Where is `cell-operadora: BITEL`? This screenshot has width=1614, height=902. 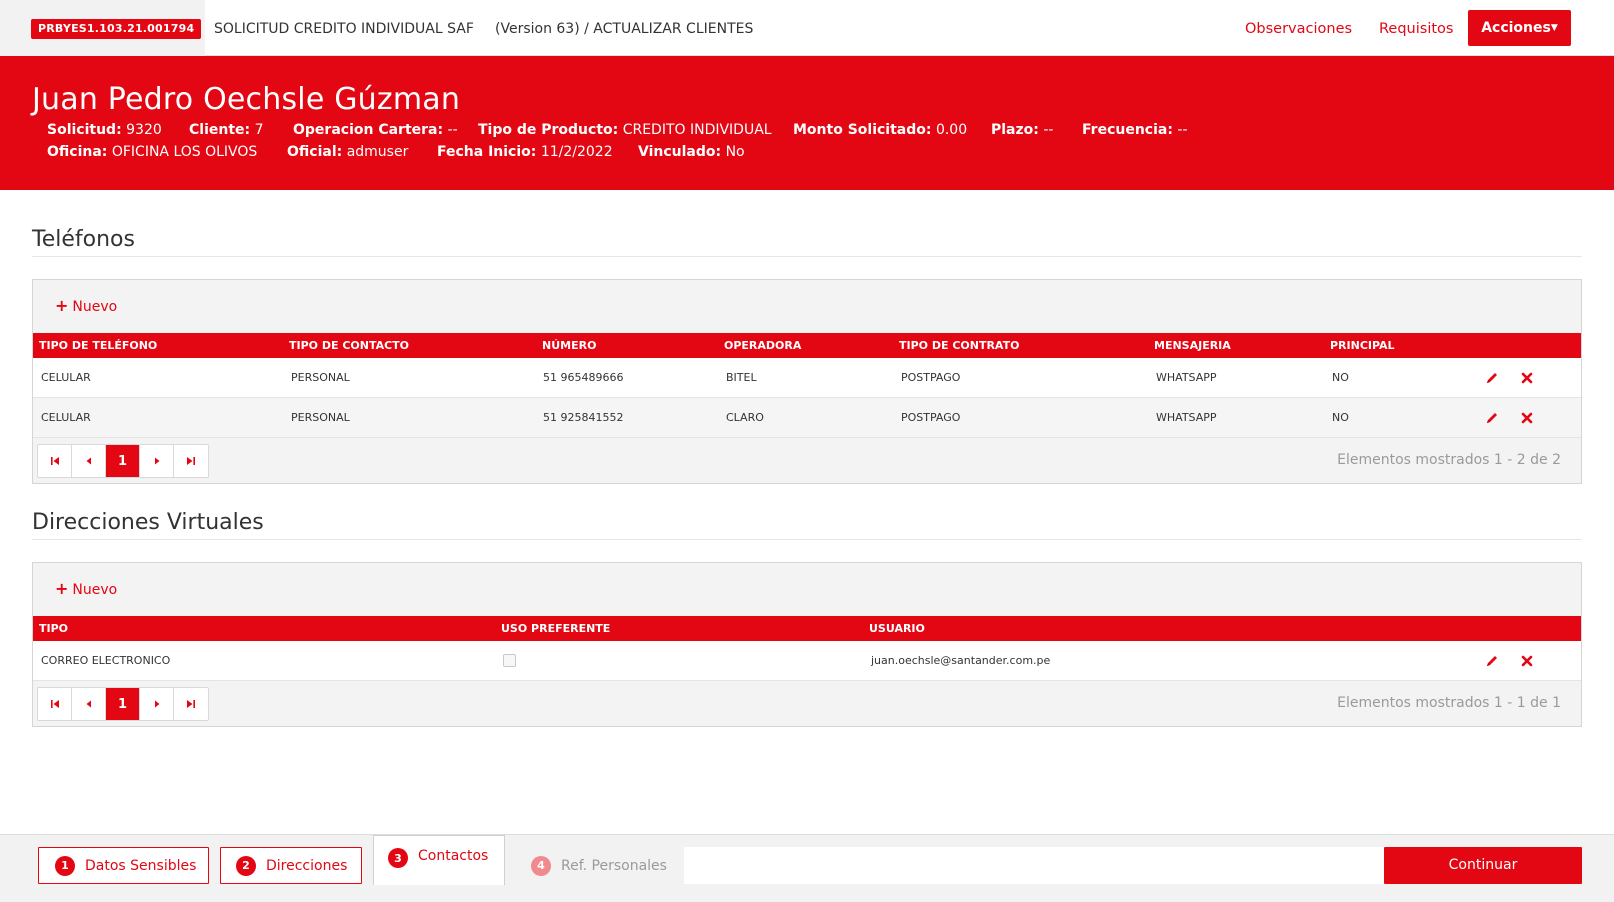 cell-operadora: BITEL is located at coordinates (741, 377).